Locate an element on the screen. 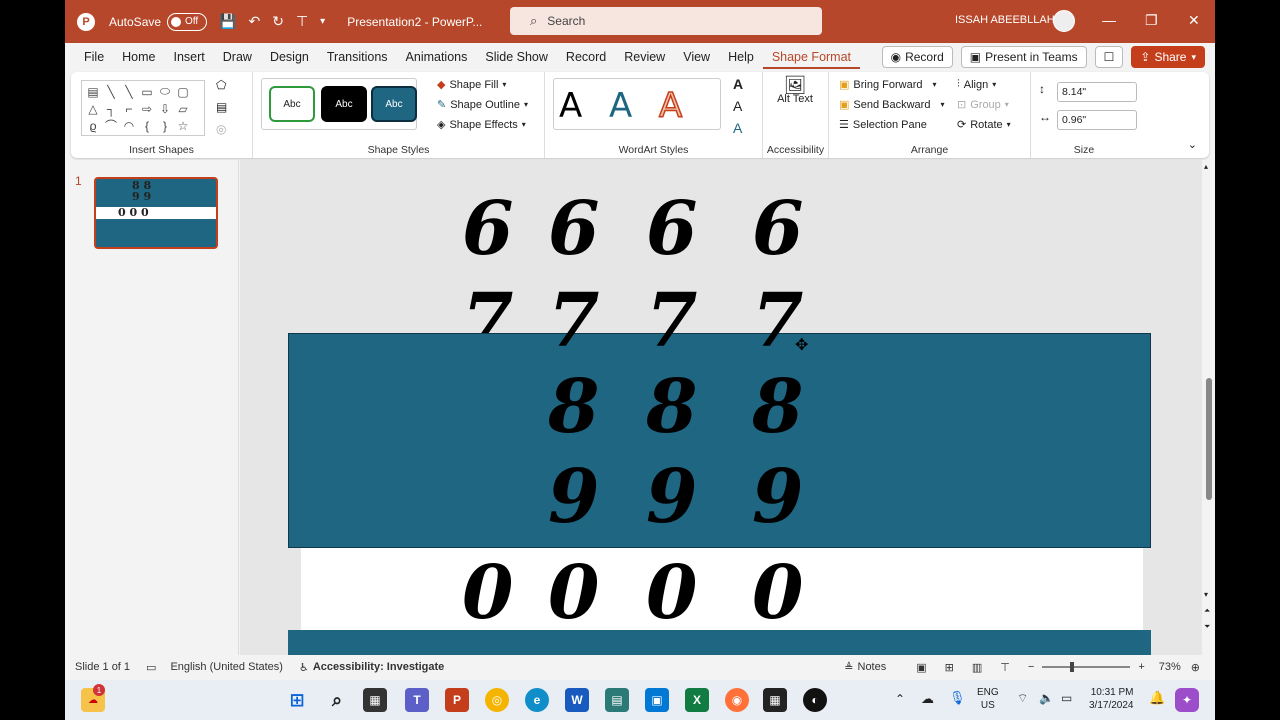  brace-right-shape-icon: } is located at coordinates (165, 125).